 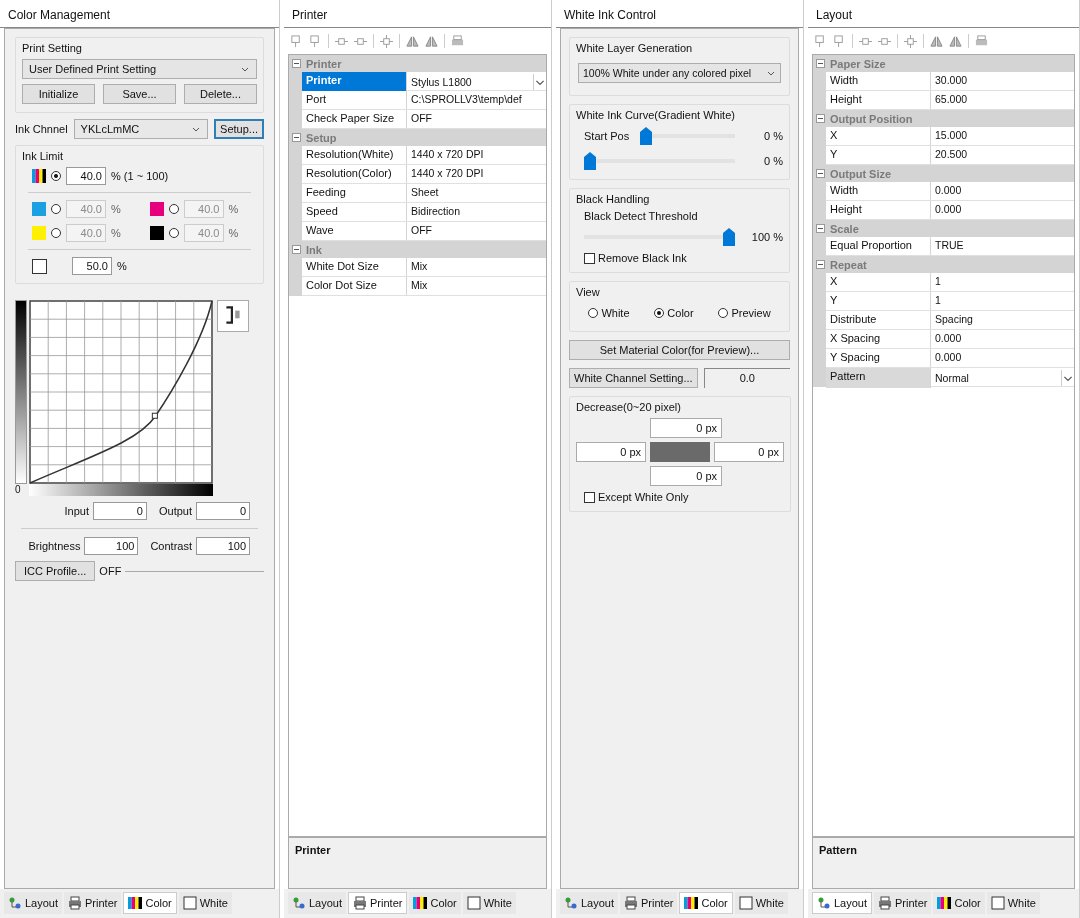 I want to click on property-name: Feeding, so click(x=354, y=193).